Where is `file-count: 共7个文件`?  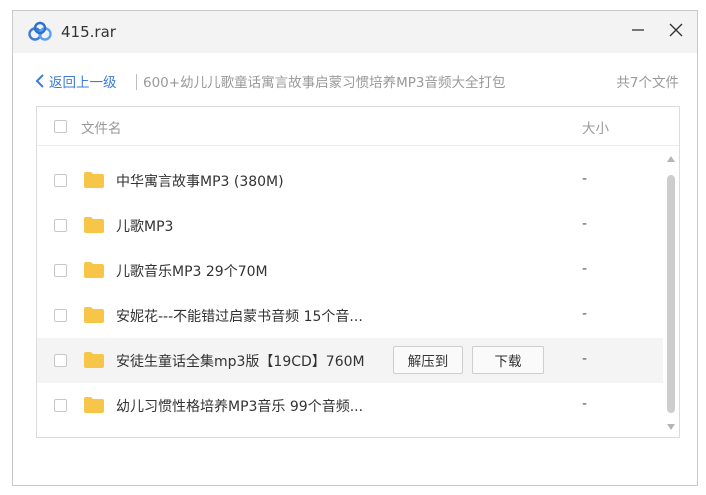
file-count: 共7个文件 is located at coordinates (647, 83).